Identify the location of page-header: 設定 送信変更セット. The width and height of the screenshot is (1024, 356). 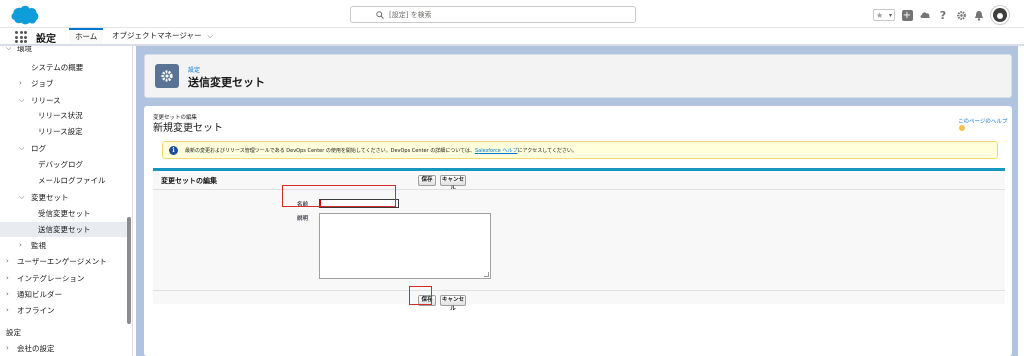
(578, 76).